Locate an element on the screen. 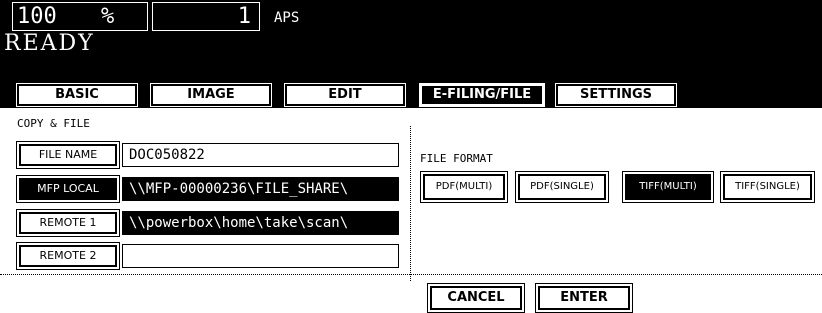  remote-2-path-field is located at coordinates (260, 256).